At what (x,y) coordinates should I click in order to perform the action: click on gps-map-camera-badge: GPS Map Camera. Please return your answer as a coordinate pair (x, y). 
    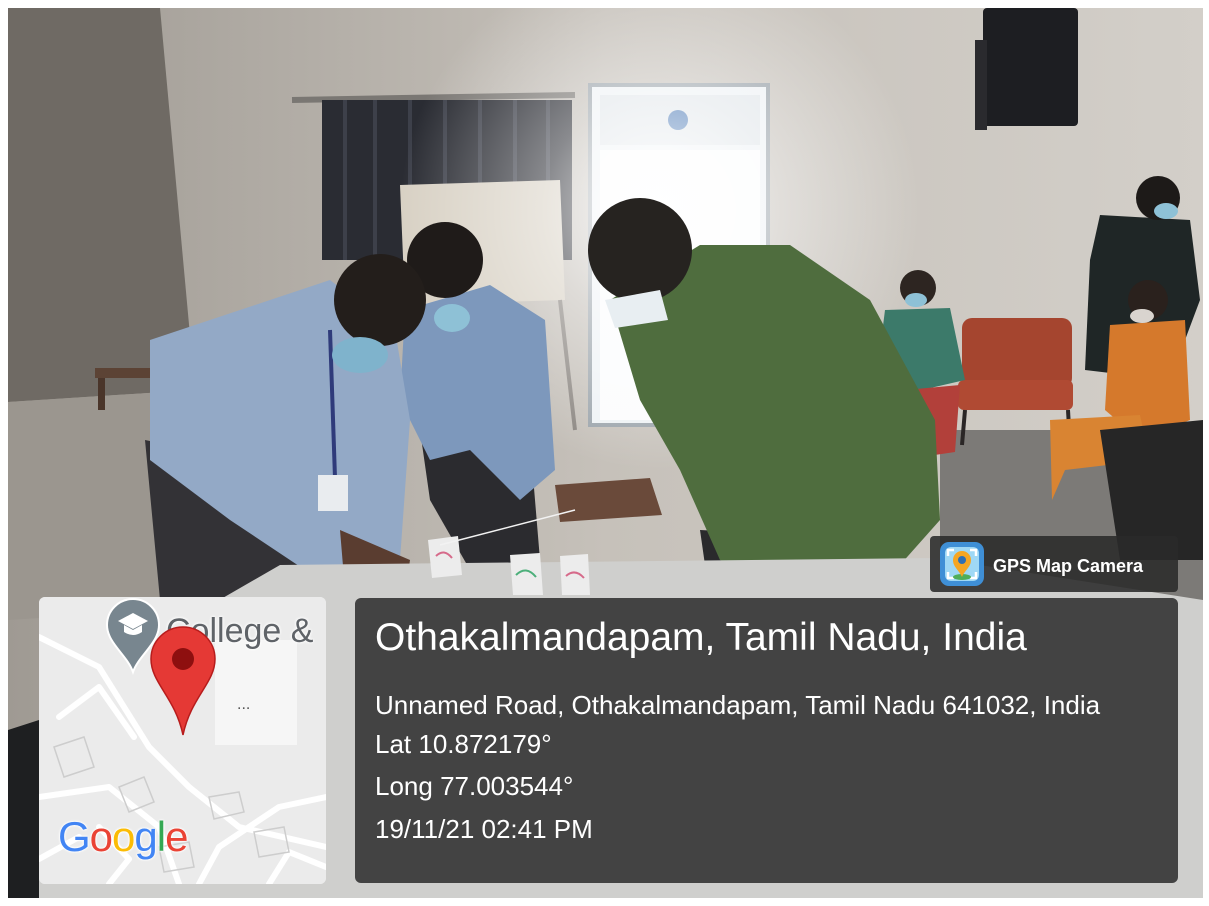
    Looking at the image, I should click on (1054, 564).